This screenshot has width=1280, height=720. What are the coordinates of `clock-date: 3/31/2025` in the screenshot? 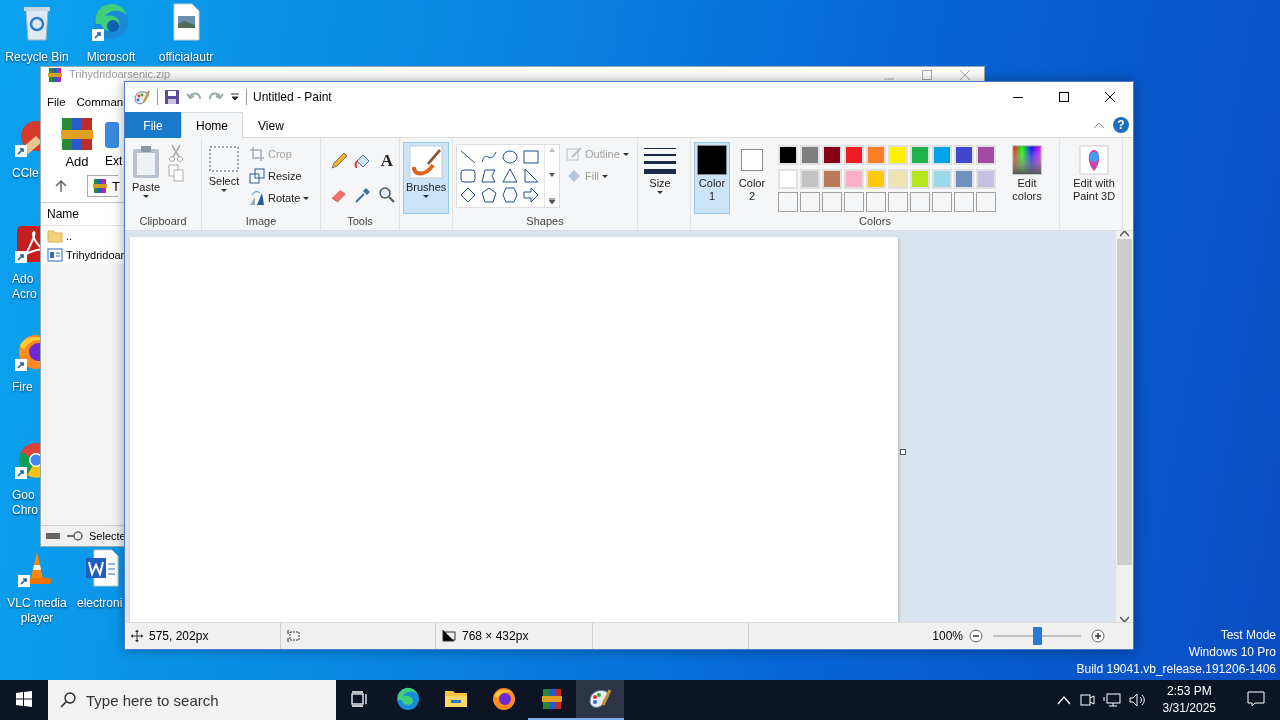 It's located at (1189, 708).